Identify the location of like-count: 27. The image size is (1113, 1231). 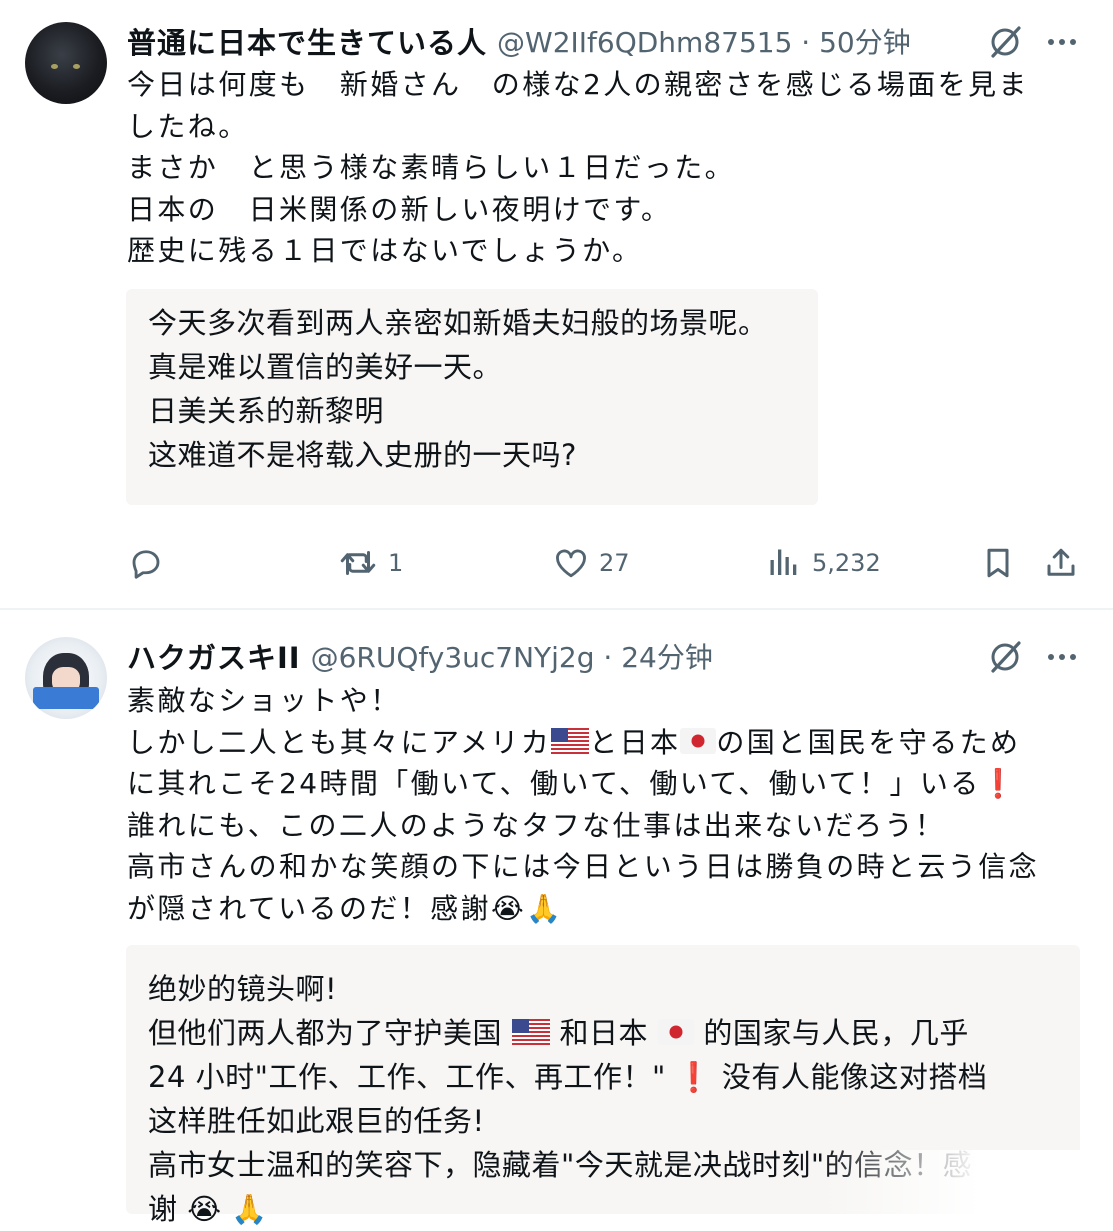
(614, 563).